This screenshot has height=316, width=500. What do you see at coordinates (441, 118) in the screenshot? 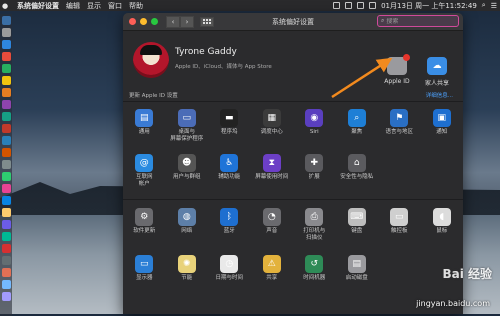
I see `notifications-icon: ▣` at bounding box center [441, 118].